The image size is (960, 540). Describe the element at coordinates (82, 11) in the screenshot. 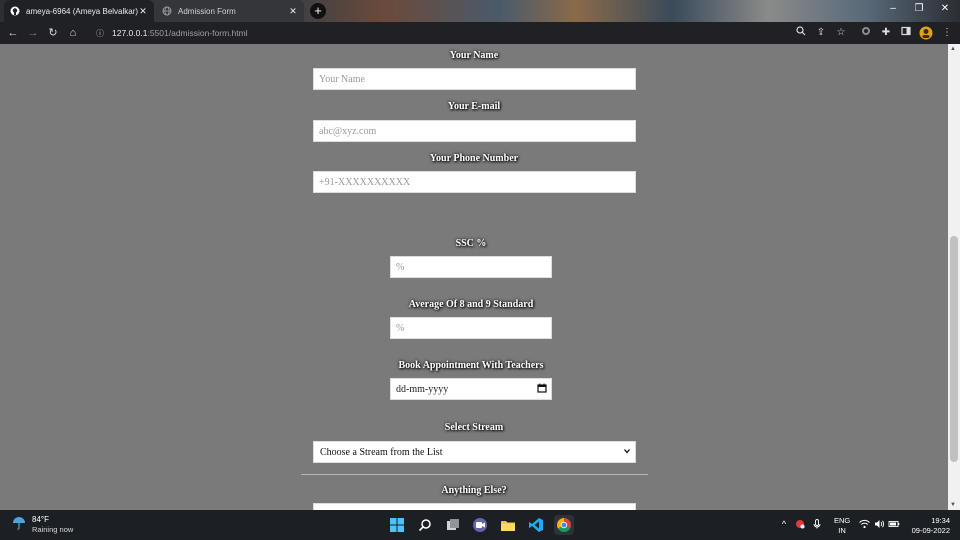

I see `tab-title: ameya-6964 (Ameya Belvalkar)` at that location.